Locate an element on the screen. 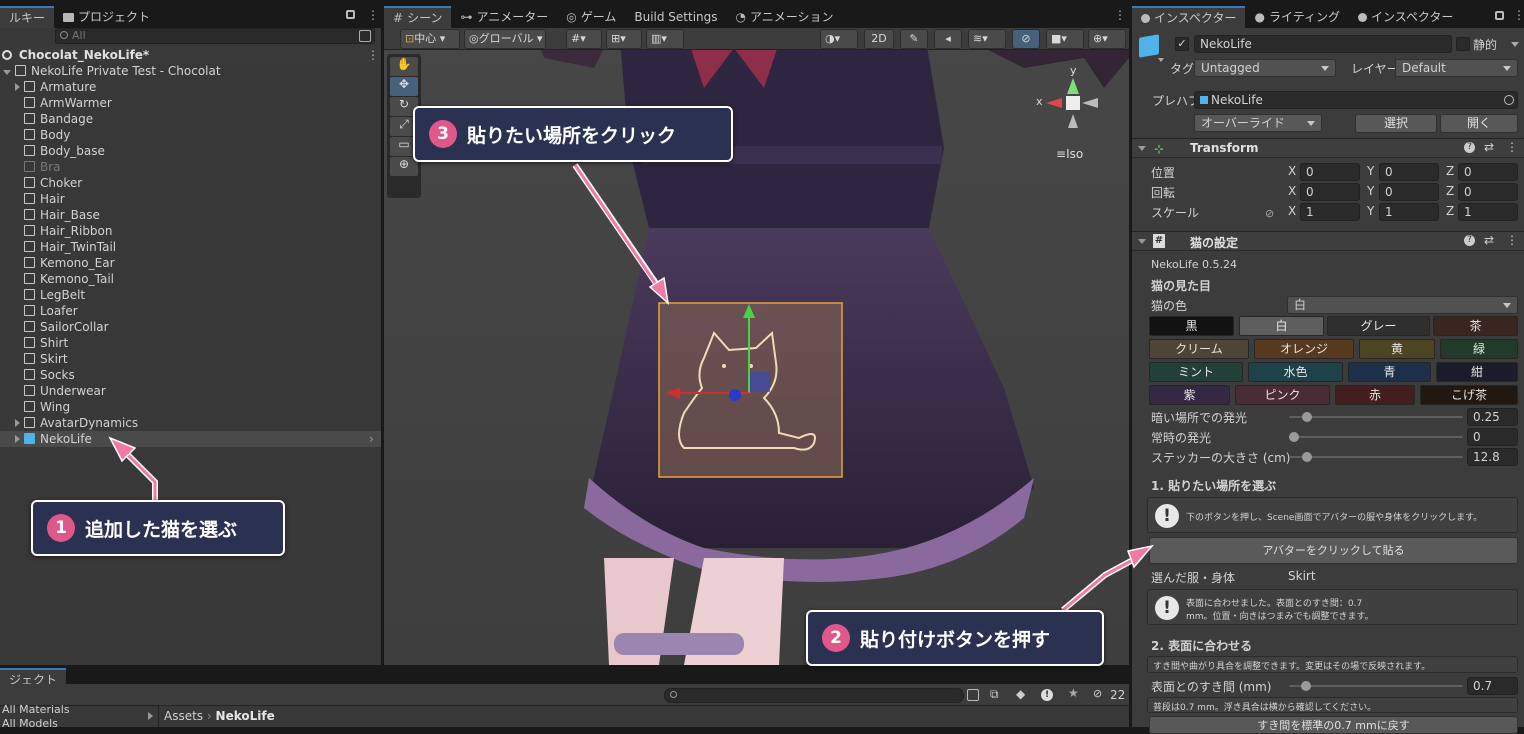  tab-lighting: ● ライティング is located at coordinates (1297, 17).